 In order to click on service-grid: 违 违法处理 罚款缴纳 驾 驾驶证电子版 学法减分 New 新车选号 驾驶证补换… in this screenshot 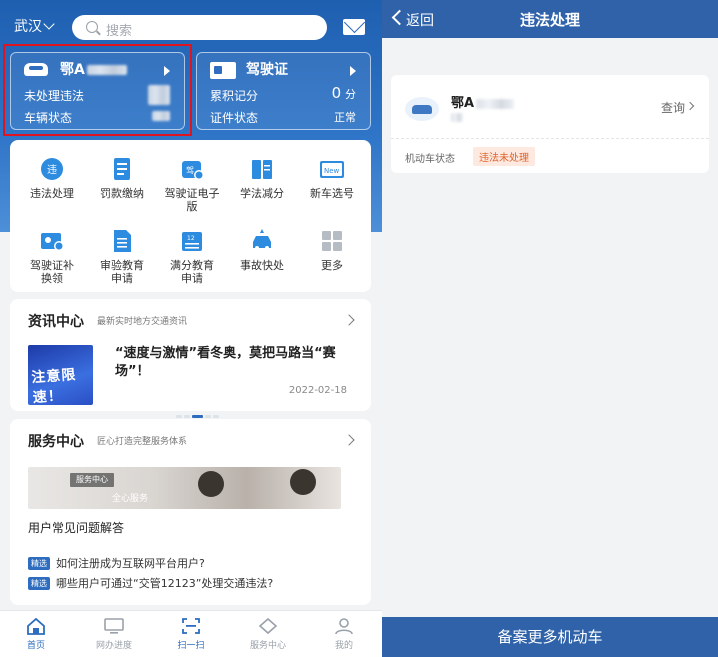, I will do `click(190, 216)`.